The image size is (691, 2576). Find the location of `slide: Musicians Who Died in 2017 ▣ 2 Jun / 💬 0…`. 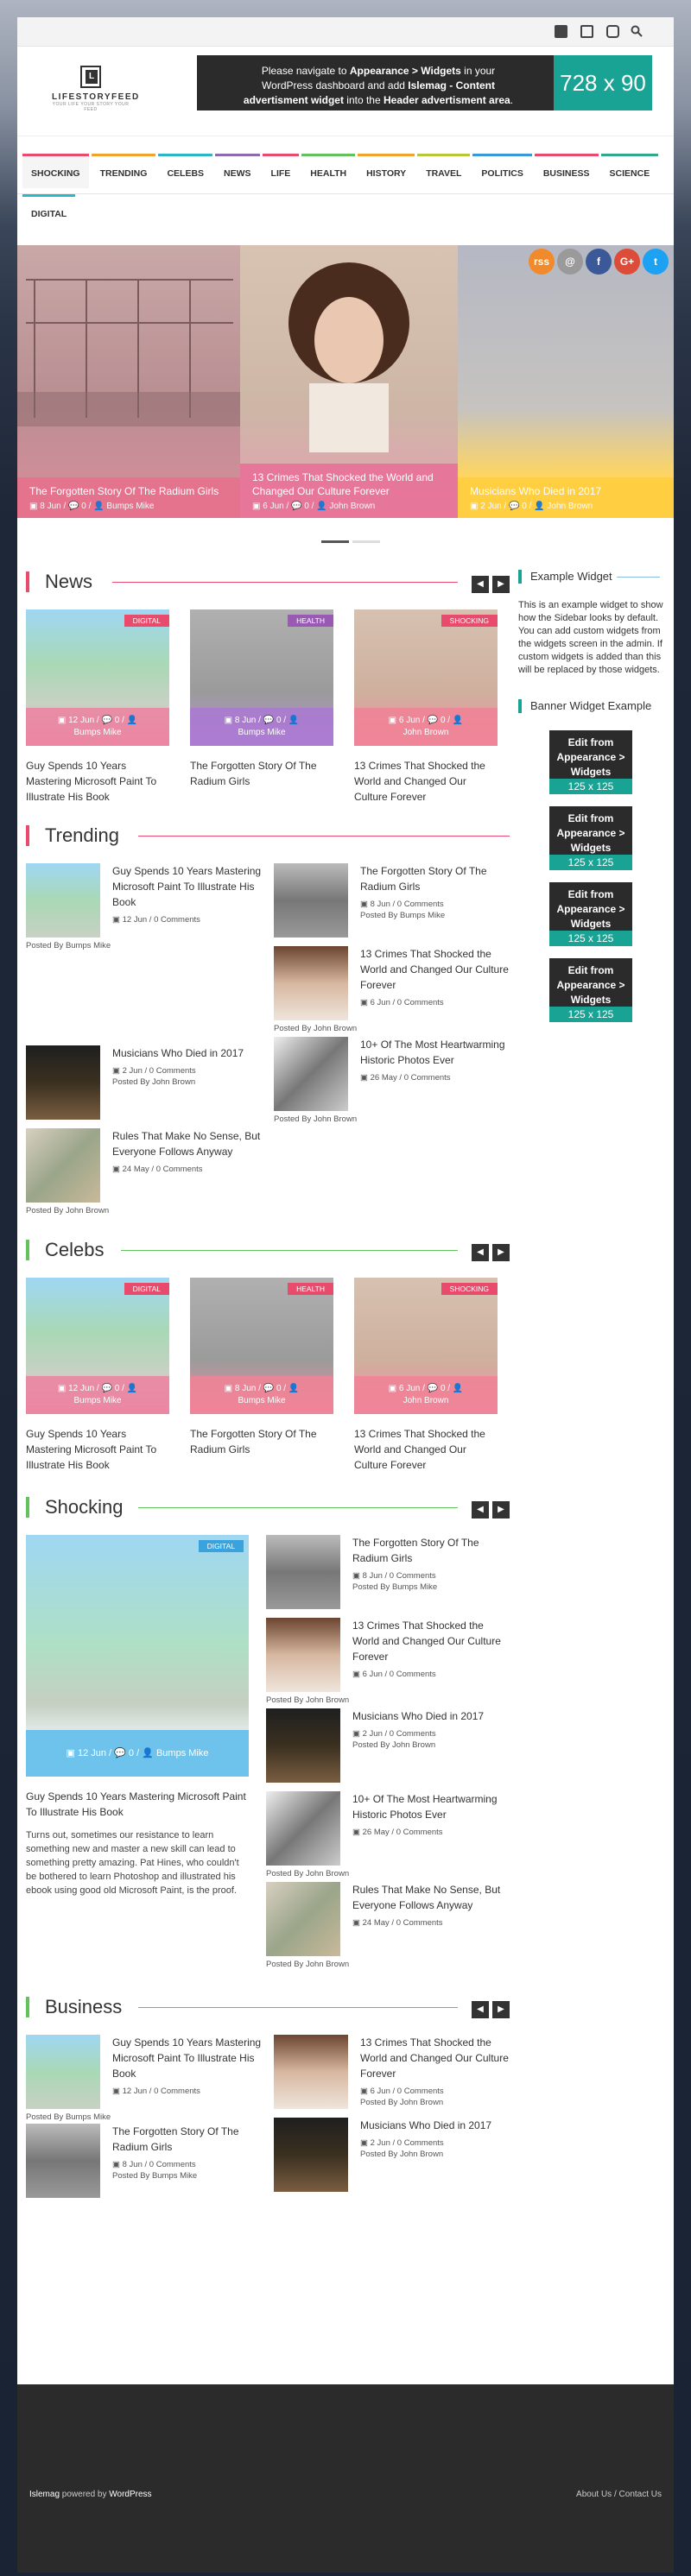

slide: Musicians Who Died in 2017 ▣ 2 Jun / 💬 0… is located at coordinates (566, 381).